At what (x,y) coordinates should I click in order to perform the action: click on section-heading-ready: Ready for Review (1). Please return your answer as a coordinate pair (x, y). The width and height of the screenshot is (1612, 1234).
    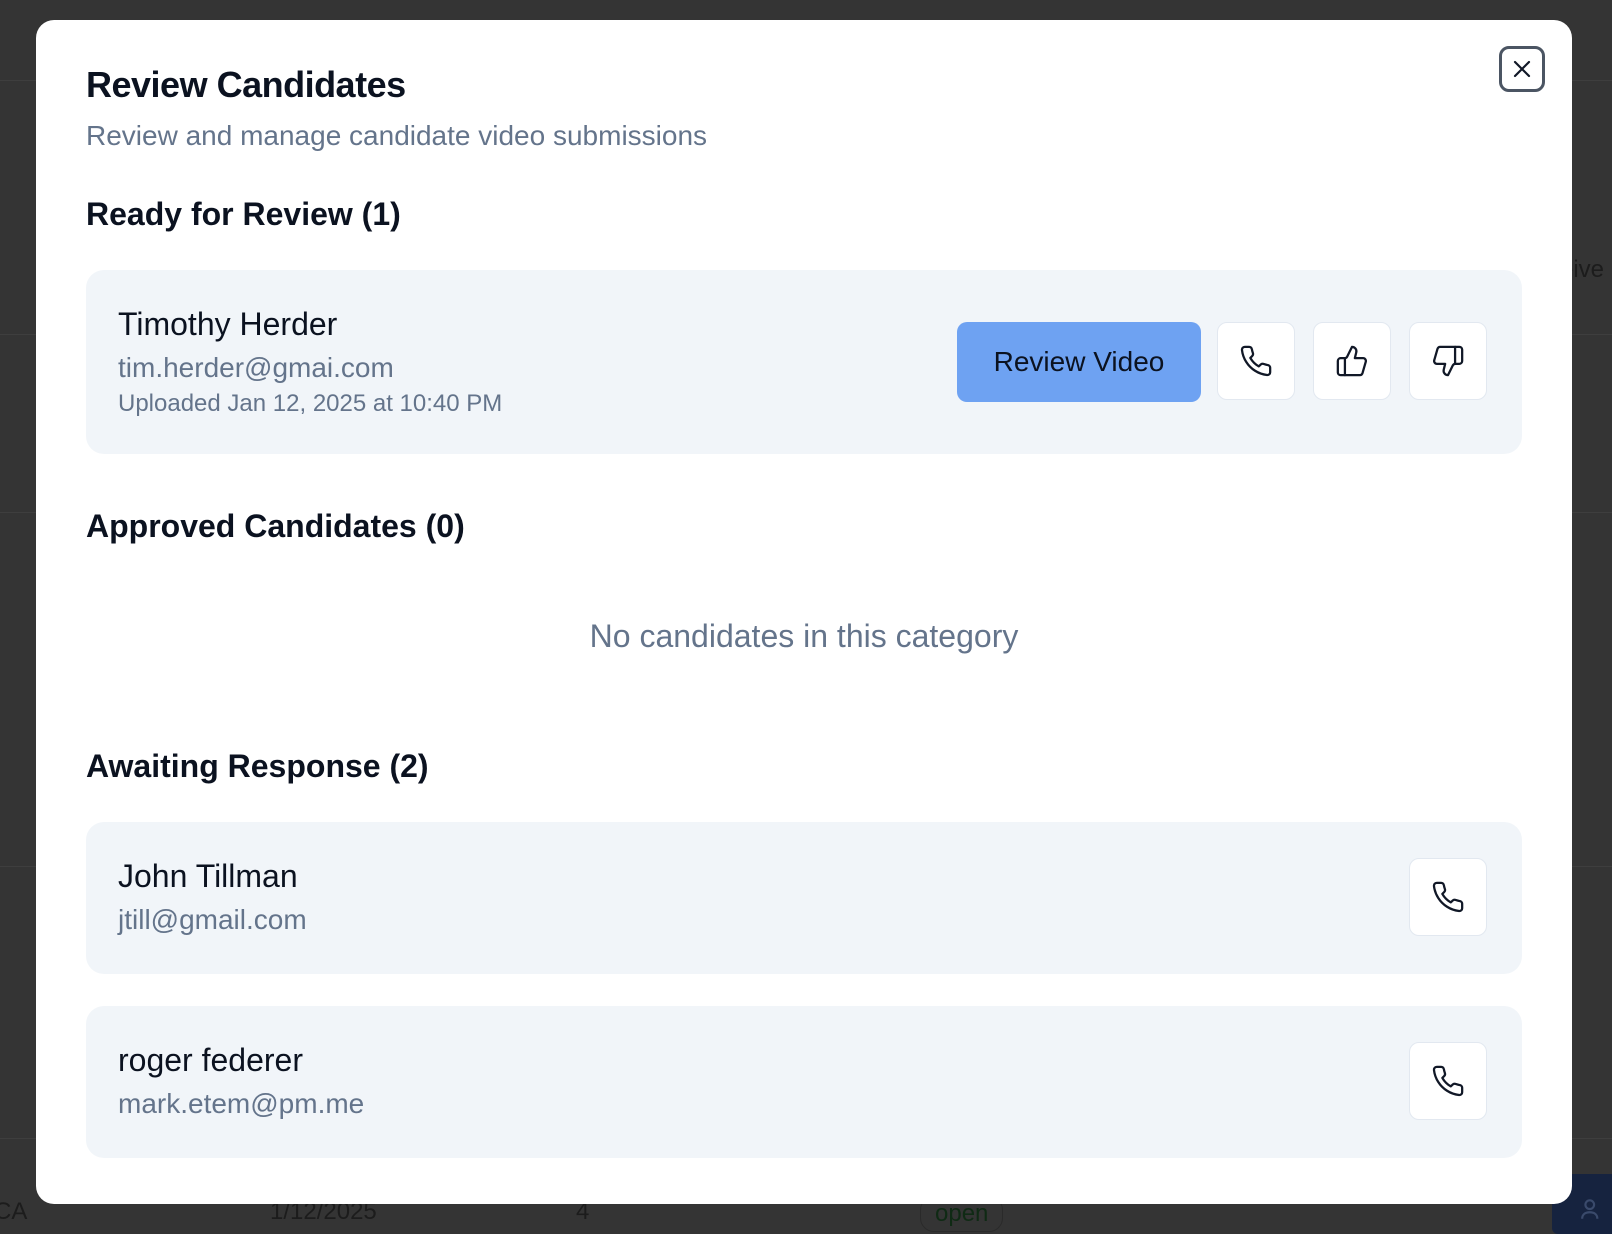
    Looking at the image, I should click on (243, 214).